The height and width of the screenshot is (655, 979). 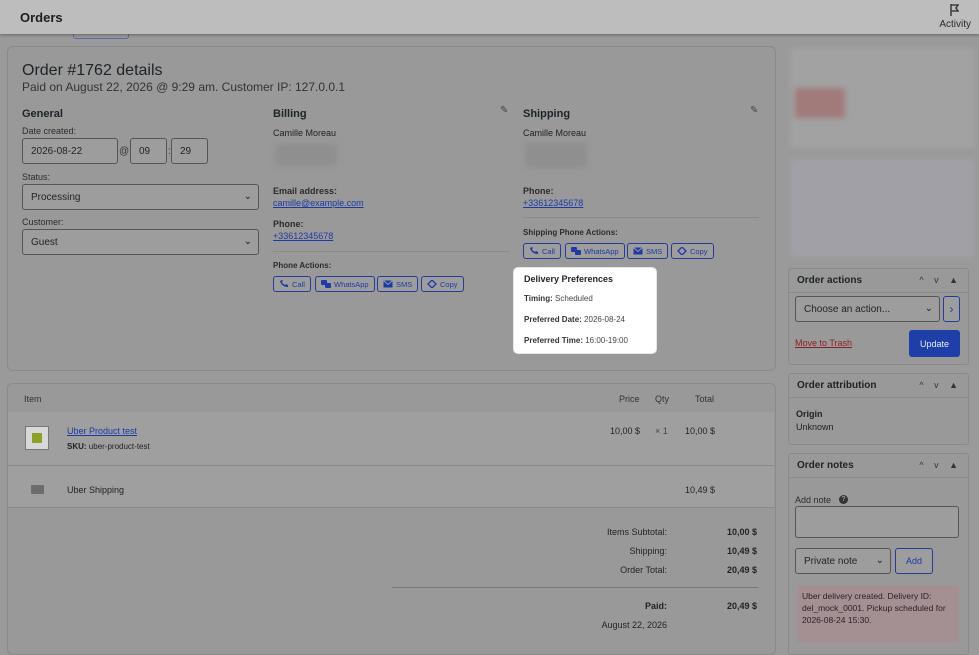 What do you see at coordinates (43, 222) in the screenshot?
I see `customer-label: Customer:` at bounding box center [43, 222].